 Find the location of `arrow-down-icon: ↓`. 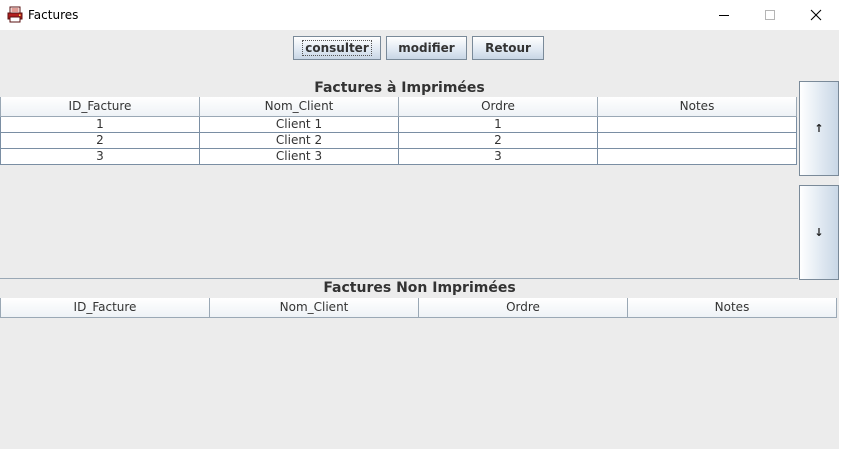

arrow-down-icon: ↓ is located at coordinates (819, 232).